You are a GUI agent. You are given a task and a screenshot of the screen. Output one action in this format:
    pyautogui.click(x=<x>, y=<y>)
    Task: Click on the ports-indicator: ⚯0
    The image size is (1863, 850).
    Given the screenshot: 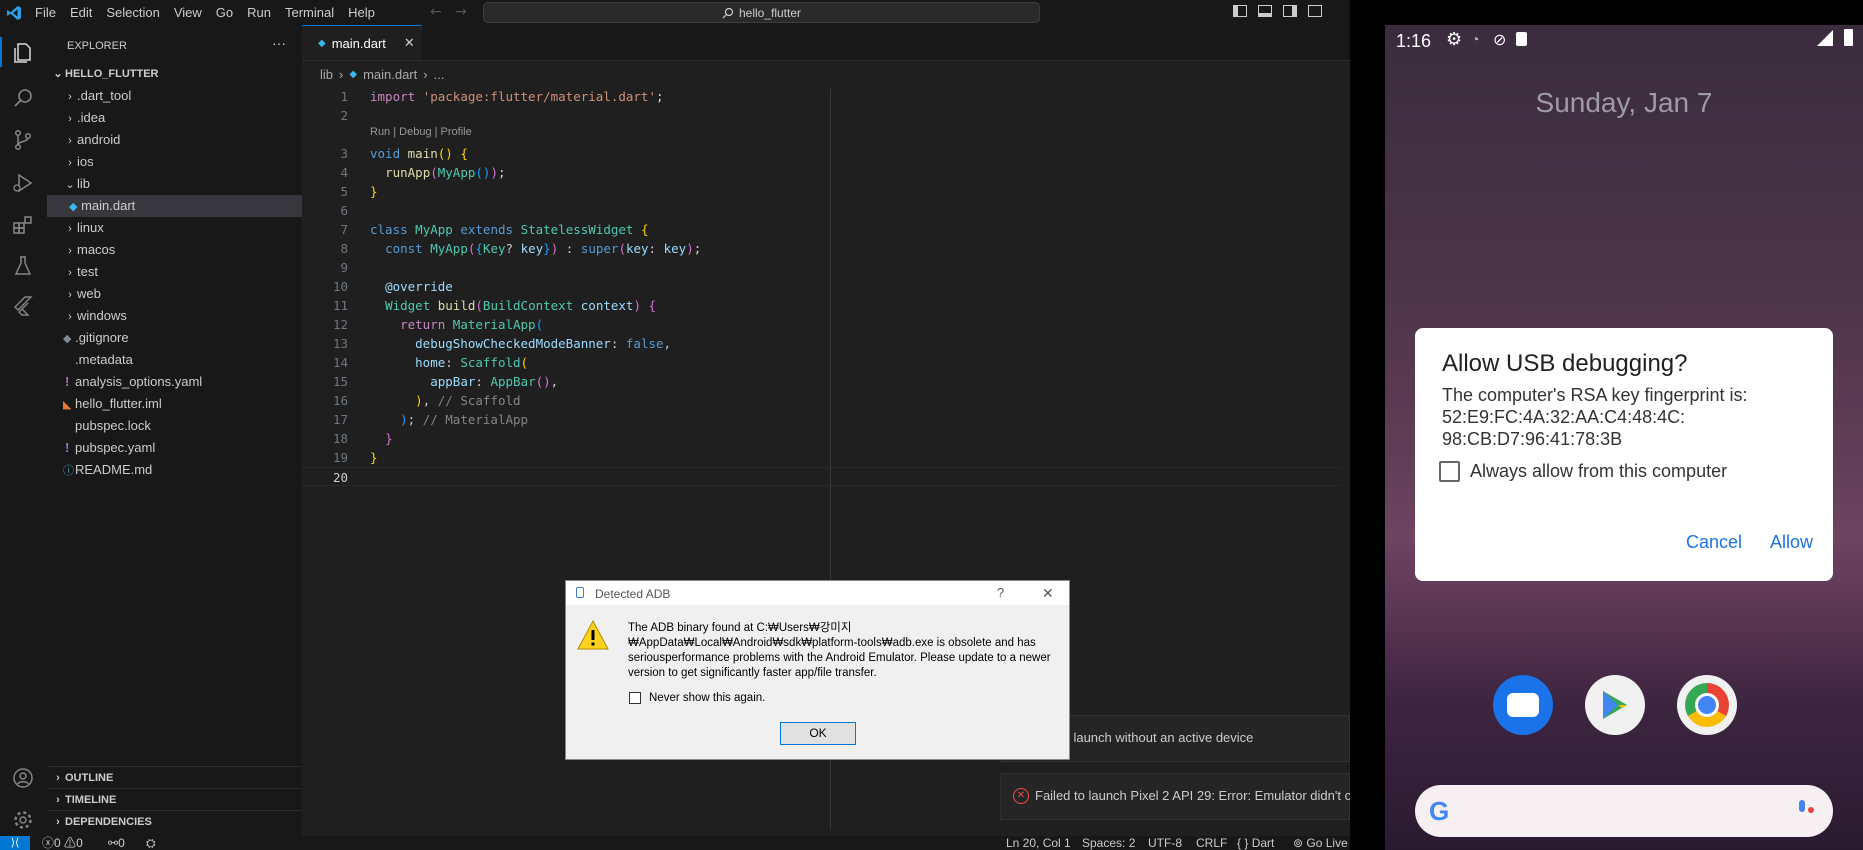 What is the action you would take?
    pyautogui.click(x=116, y=843)
    